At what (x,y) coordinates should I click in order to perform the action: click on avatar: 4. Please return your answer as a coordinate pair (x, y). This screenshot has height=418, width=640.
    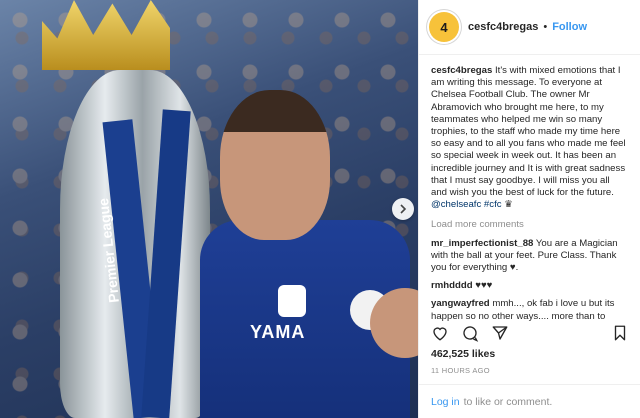
    Looking at the image, I should click on (444, 27).